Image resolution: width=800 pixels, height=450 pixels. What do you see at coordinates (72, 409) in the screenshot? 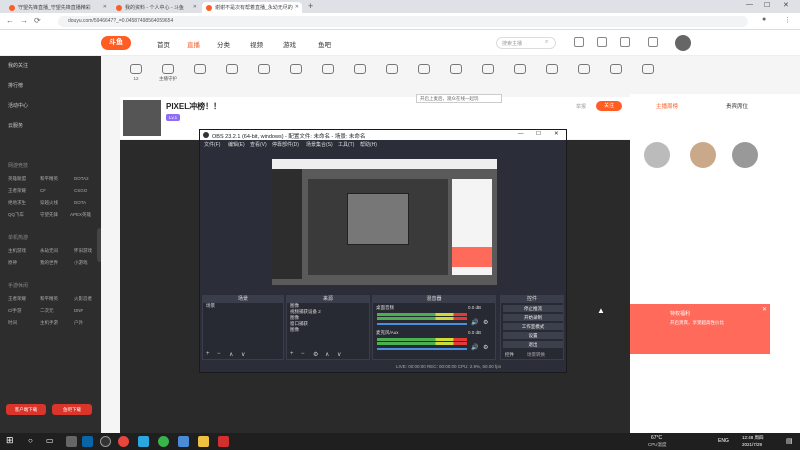
I see `yuba-download-button: 鱼吧下载` at bounding box center [72, 409].